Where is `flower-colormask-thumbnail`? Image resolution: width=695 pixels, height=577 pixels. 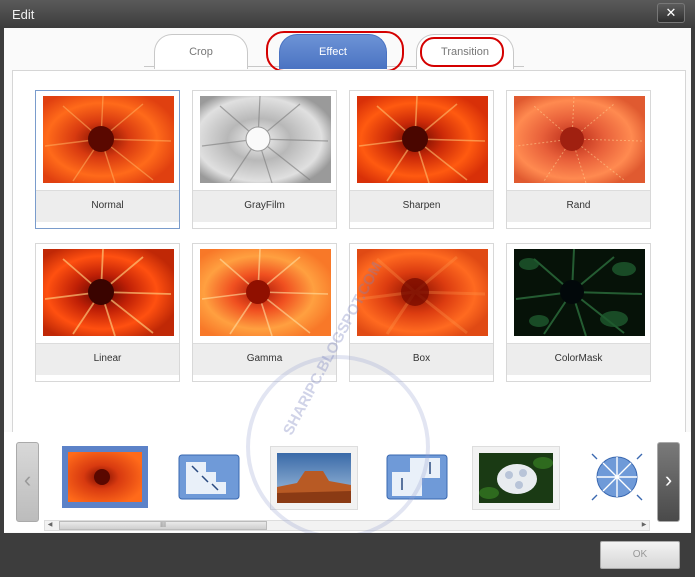
flower-colormask-thumbnail is located at coordinates (579, 292).